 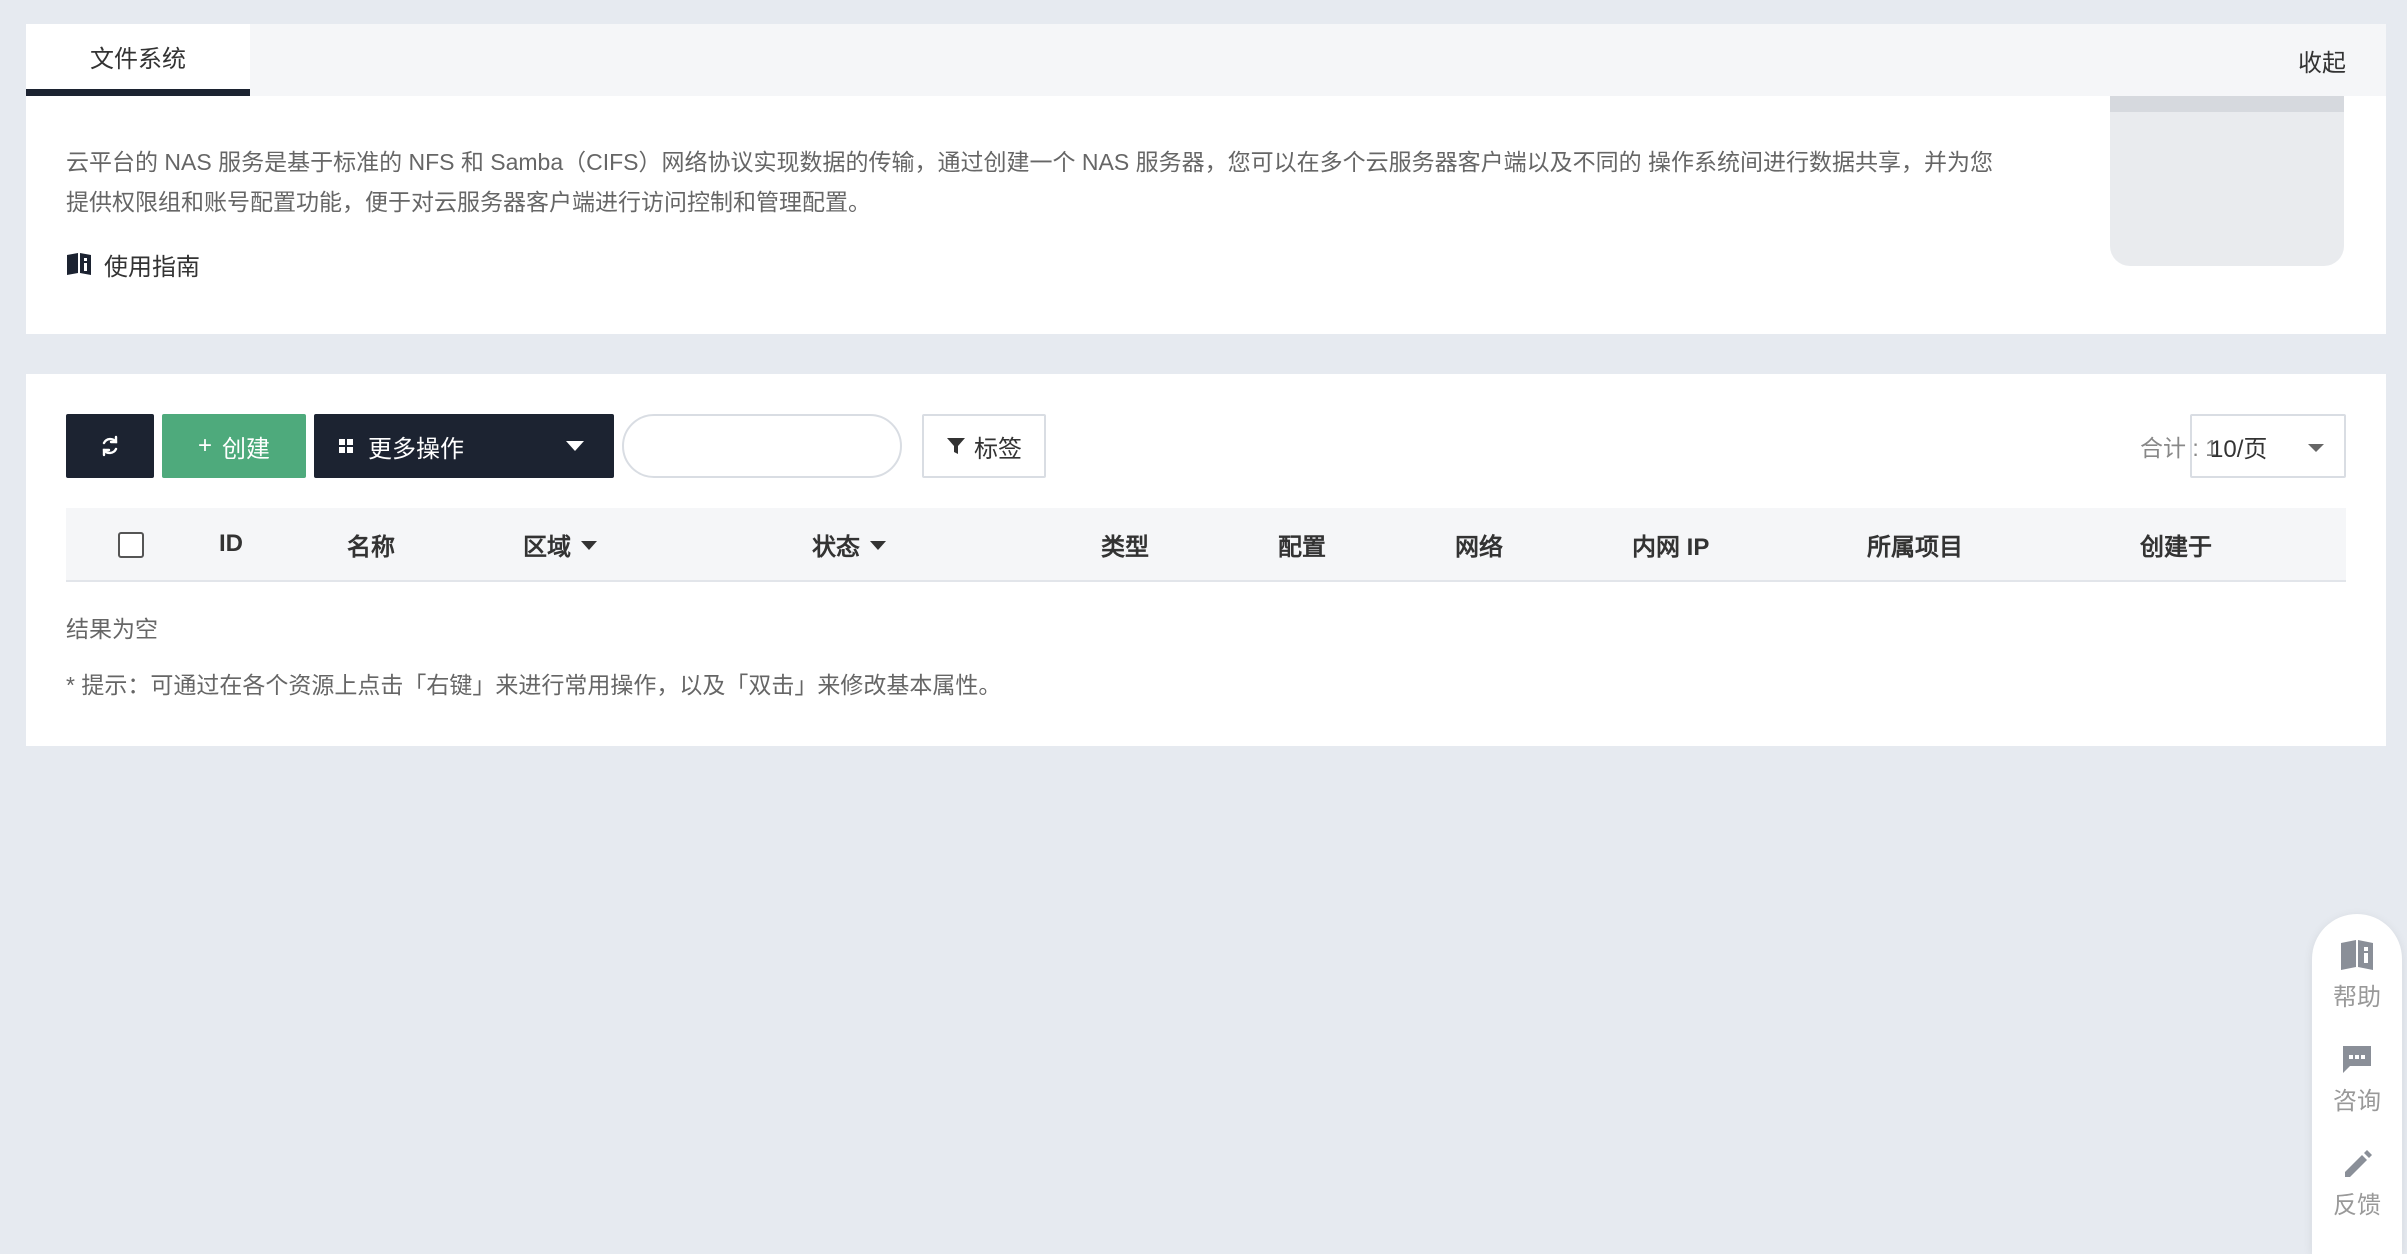 I want to click on help-button: 帮助, so click(x=2357, y=975).